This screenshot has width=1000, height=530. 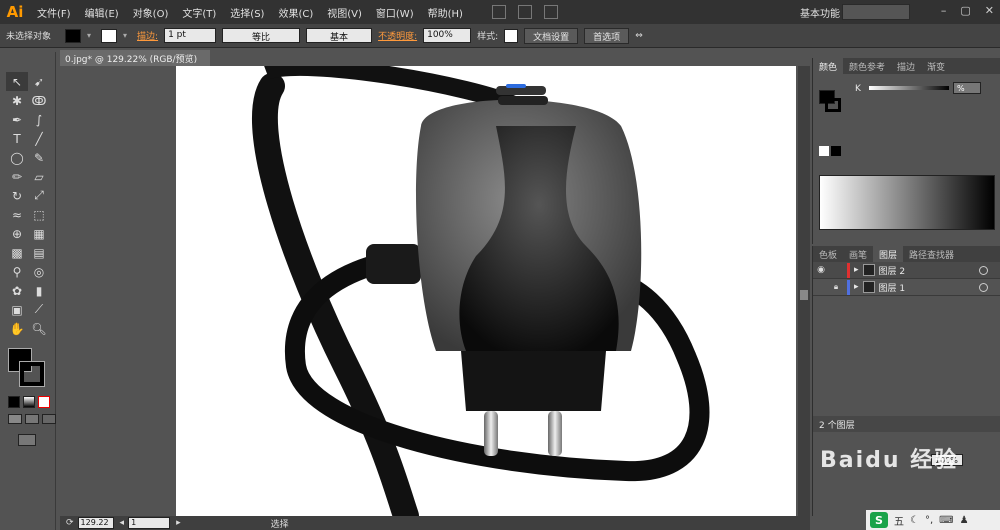 I want to click on punctuation-icon: °,, so click(x=929, y=520).